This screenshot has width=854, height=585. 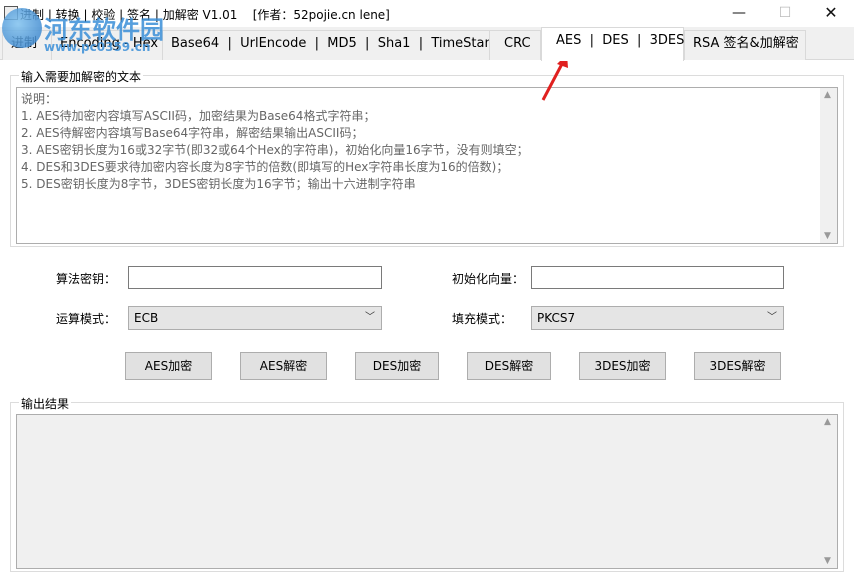 I want to click on memo-line: 说明：, so click(x=39, y=99).